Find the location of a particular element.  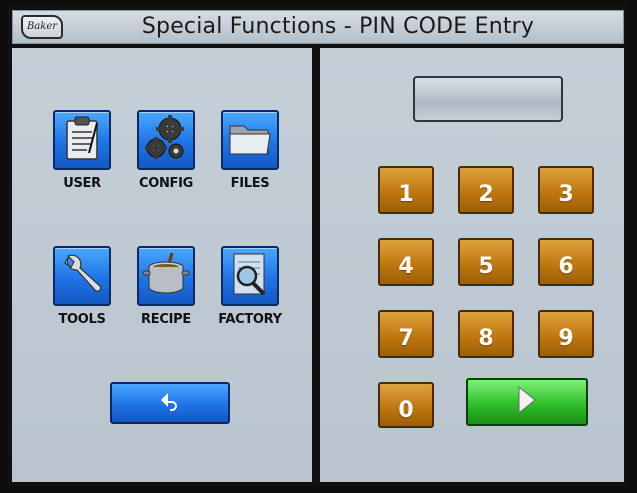

pot-icon is located at coordinates (166, 276).